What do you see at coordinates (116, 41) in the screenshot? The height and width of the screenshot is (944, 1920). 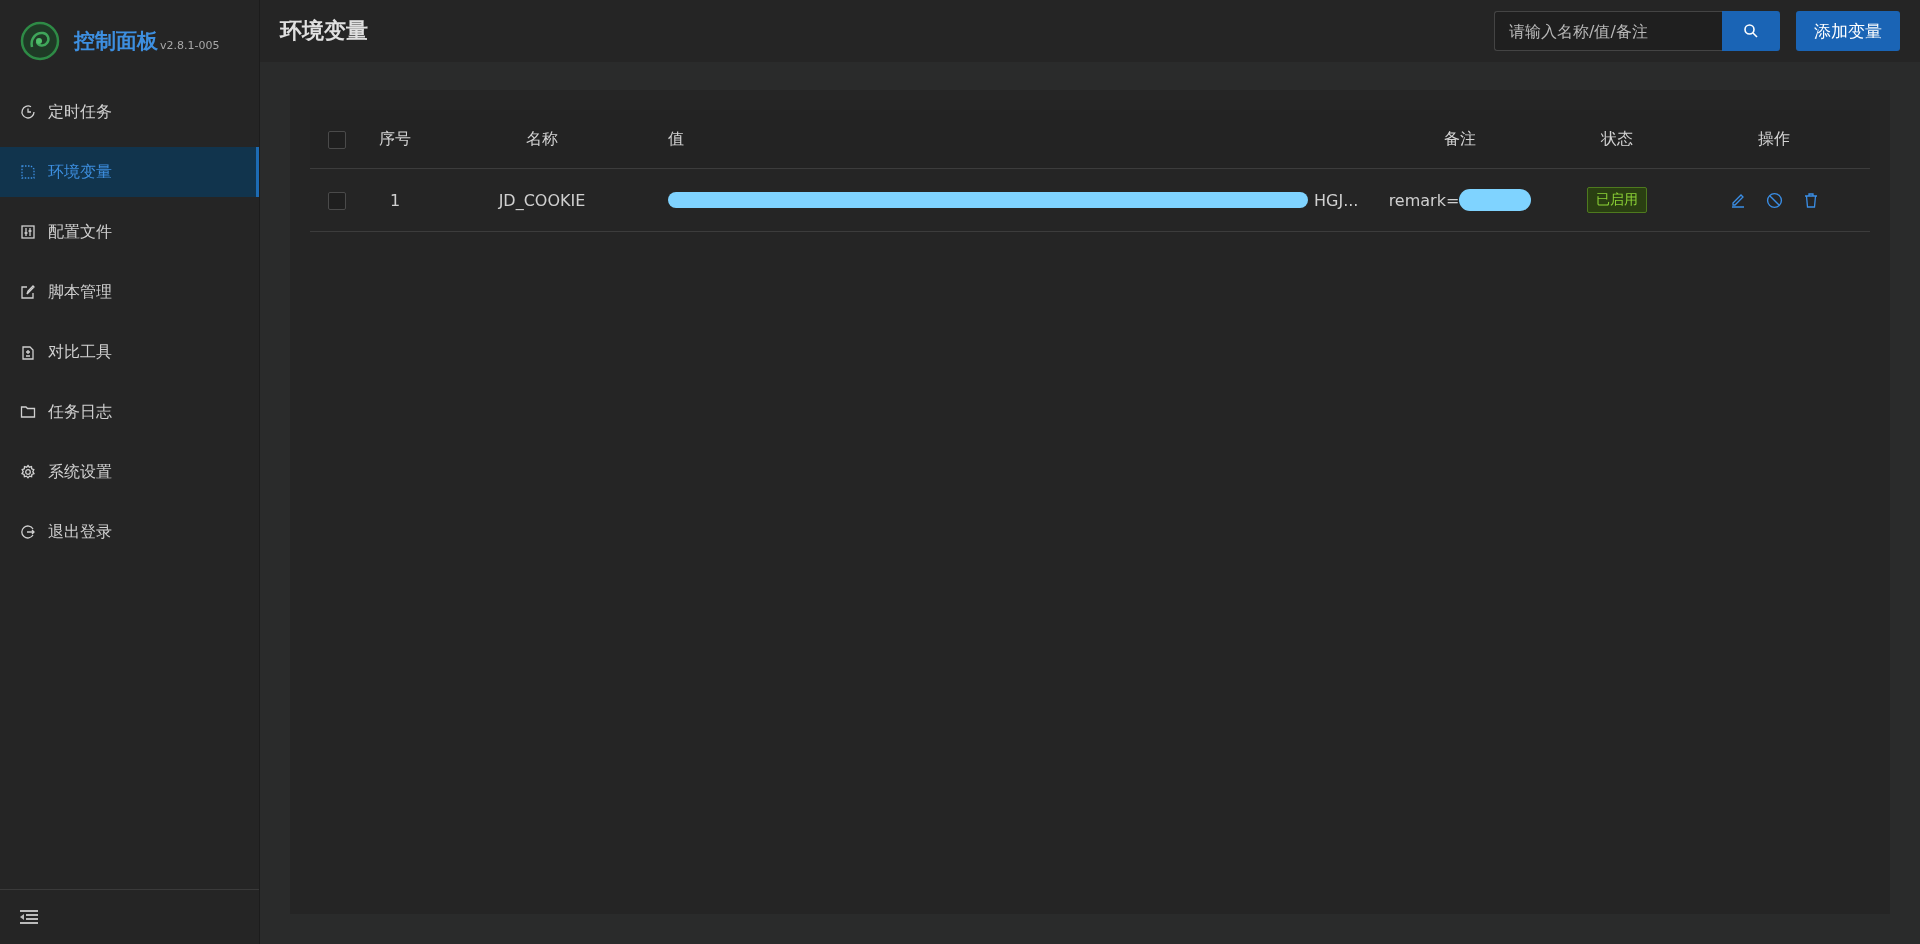 I see `app-title: 控制面板` at bounding box center [116, 41].